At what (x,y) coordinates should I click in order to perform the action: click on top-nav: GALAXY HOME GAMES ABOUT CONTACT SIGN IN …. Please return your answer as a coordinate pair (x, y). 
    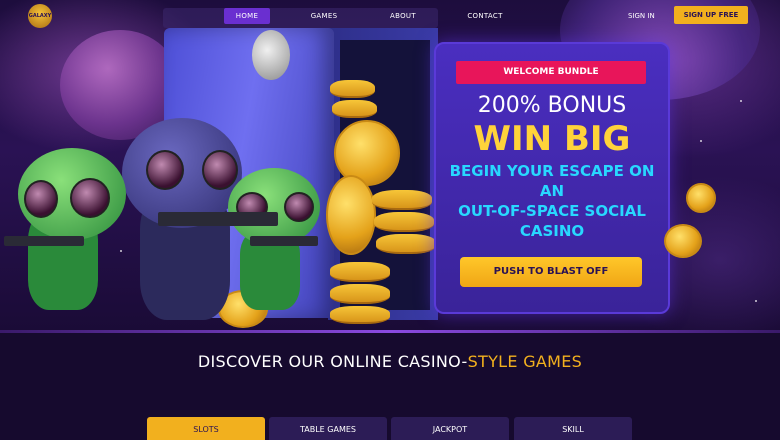
    Looking at the image, I should click on (390, 15).